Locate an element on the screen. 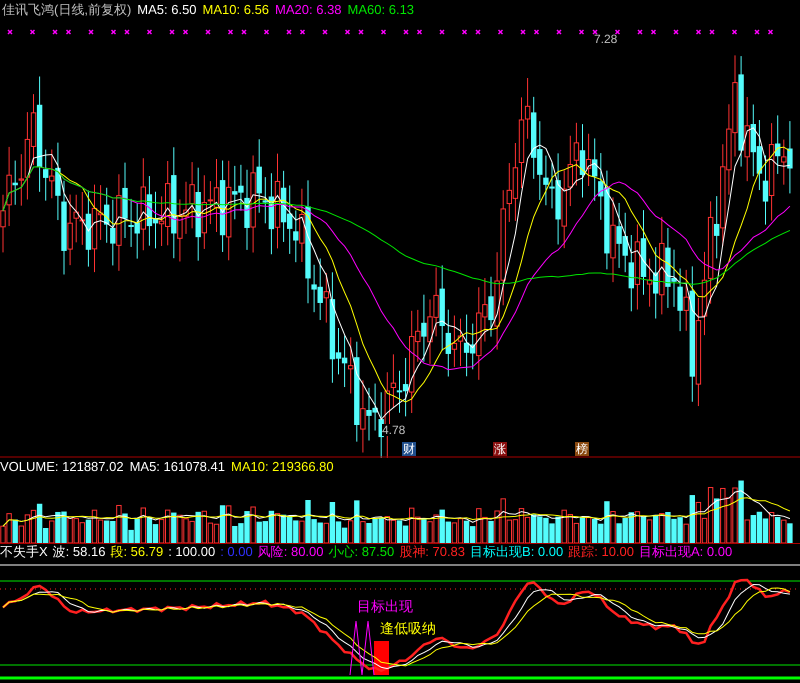  indicator-value: 段: 56.79 is located at coordinates (137, 551).